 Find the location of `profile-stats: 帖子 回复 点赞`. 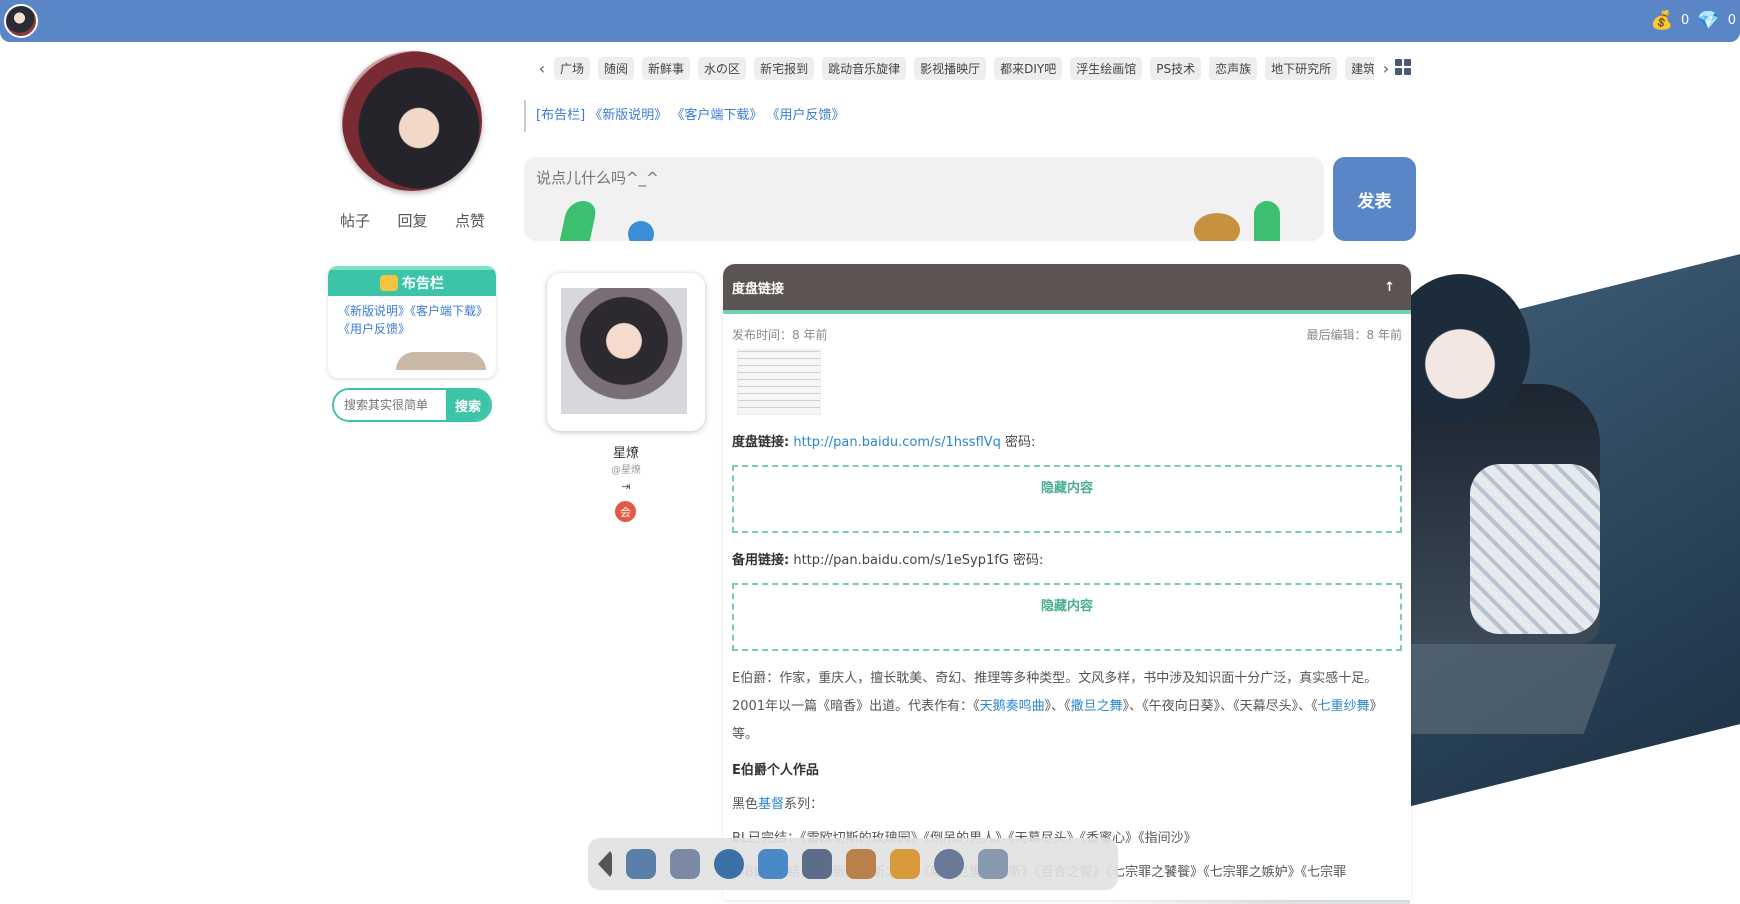

profile-stats: 帖子 回复 点赞 is located at coordinates (412, 220).